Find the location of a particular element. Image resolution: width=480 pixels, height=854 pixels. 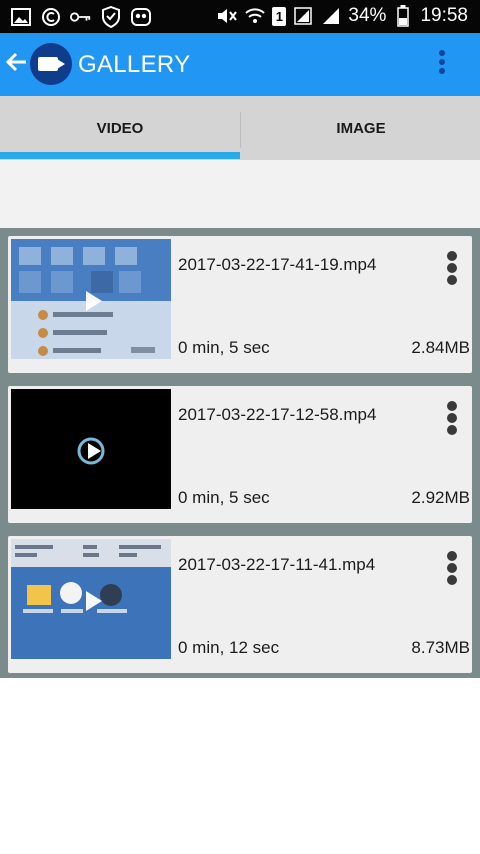

status-time: 19:58 is located at coordinates (444, 15).